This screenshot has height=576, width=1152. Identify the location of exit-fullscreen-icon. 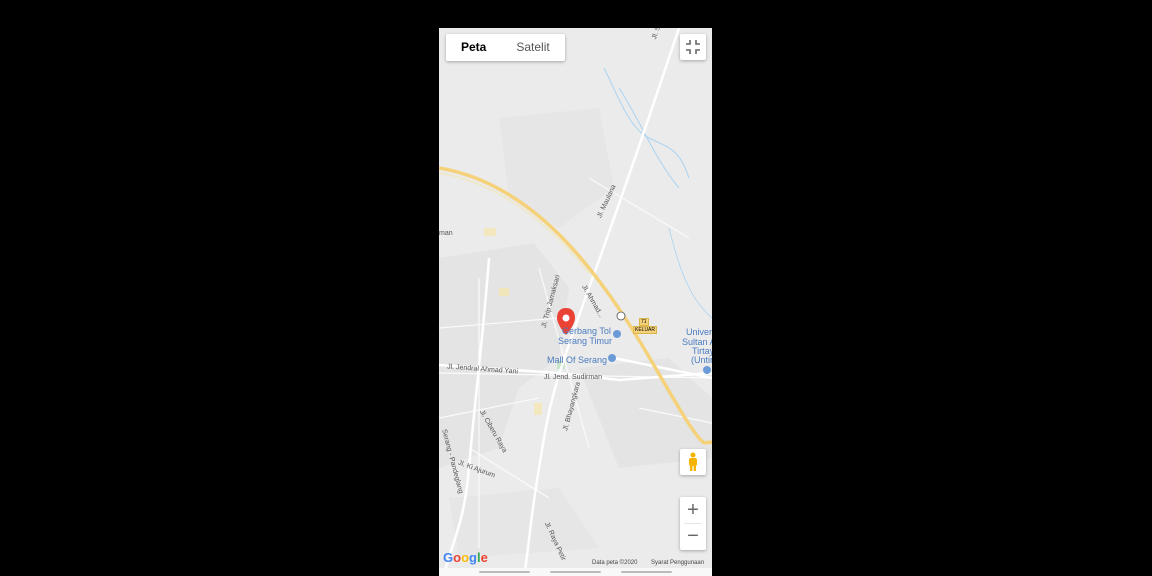
(693, 47).